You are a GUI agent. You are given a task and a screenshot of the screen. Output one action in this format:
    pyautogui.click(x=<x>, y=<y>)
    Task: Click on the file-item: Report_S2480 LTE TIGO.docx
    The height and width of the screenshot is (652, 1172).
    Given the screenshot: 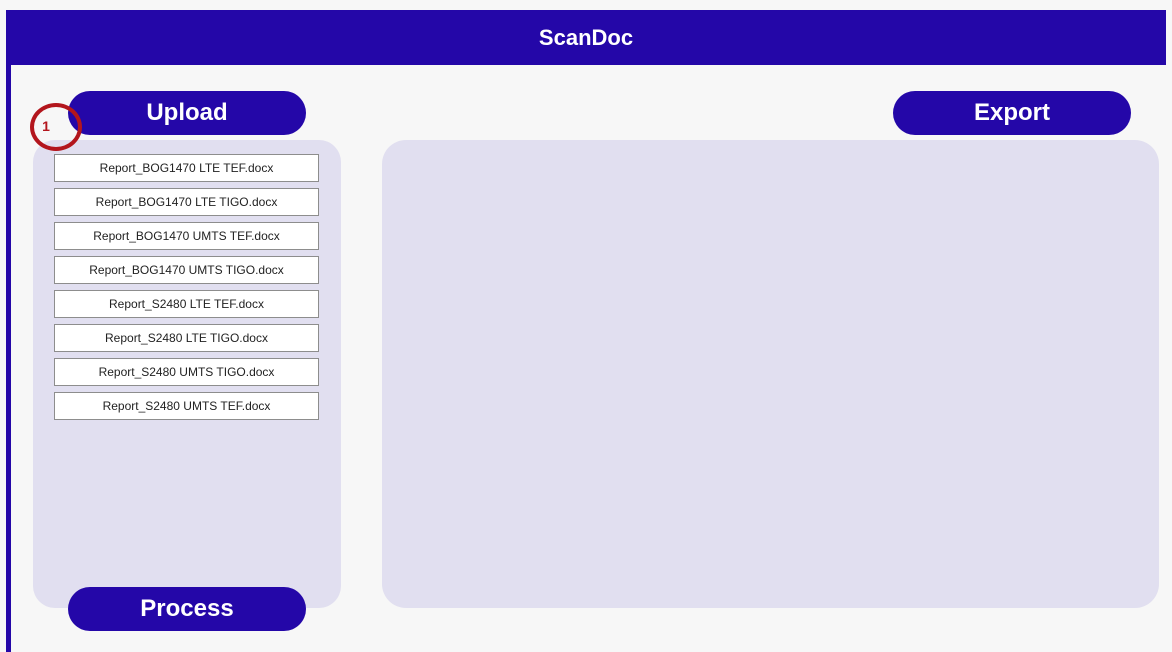 What is the action you would take?
    pyautogui.click(x=186, y=338)
    